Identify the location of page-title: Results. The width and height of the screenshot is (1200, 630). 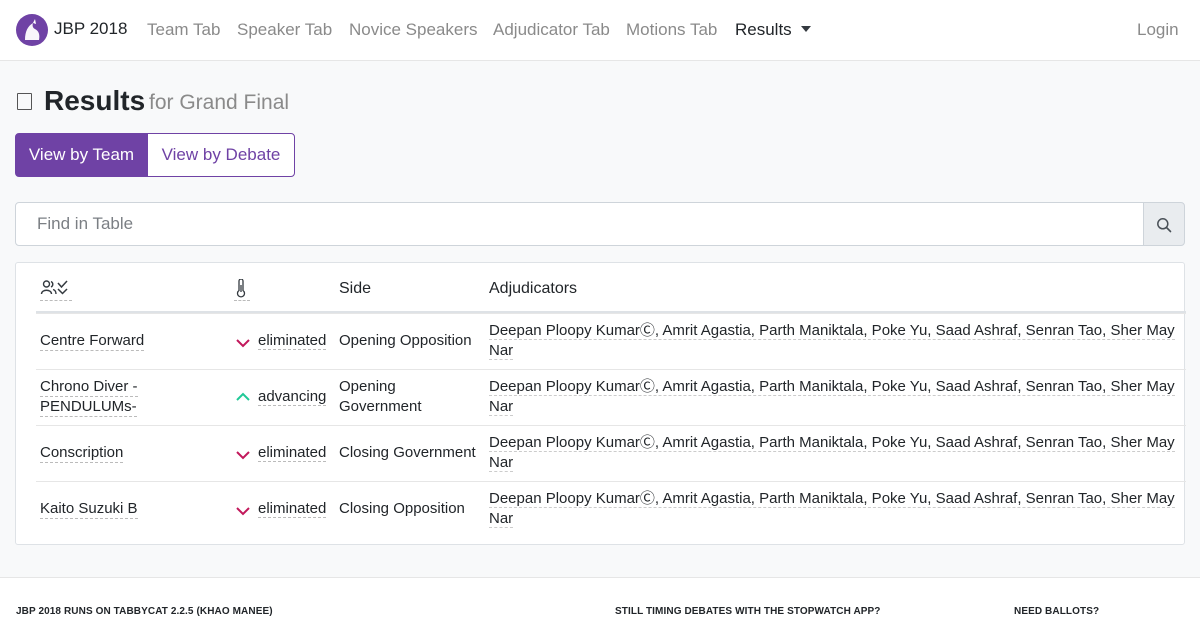
(95, 100).